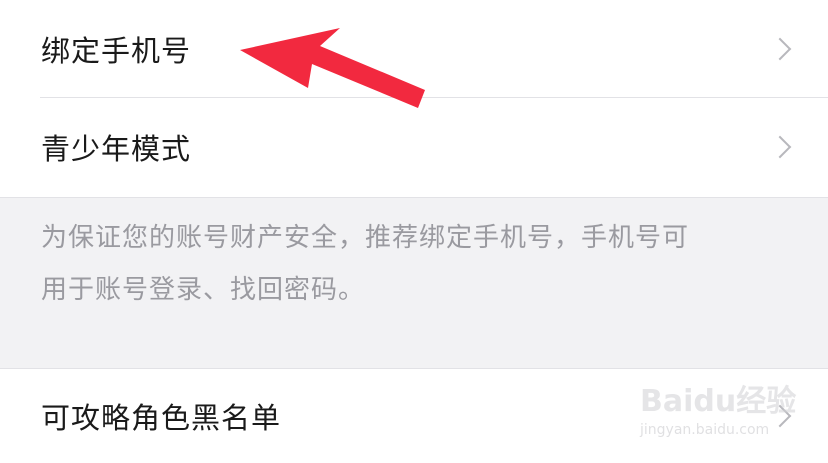  What do you see at coordinates (365, 238) in the screenshot?
I see `security-note-line-1: 为保证您的账号财产安全，推荐绑定手机号，手机号可` at bounding box center [365, 238].